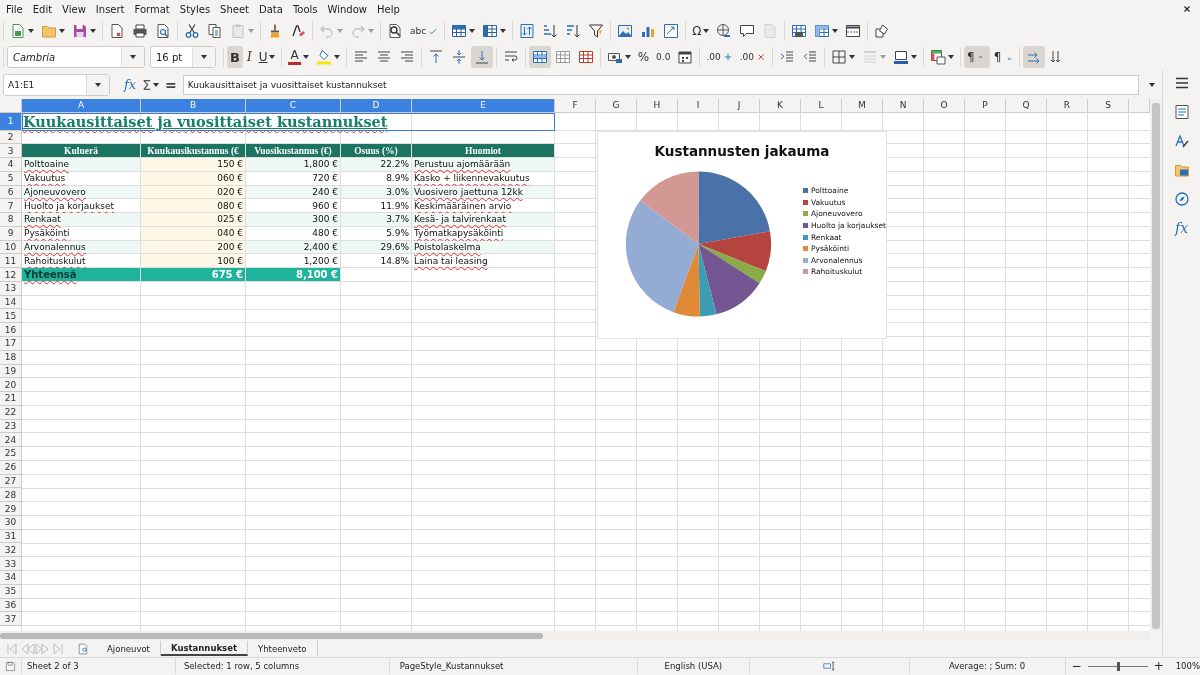  What do you see at coordinates (74, 9) in the screenshot?
I see `menu-item: View` at bounding box center [74, 9].